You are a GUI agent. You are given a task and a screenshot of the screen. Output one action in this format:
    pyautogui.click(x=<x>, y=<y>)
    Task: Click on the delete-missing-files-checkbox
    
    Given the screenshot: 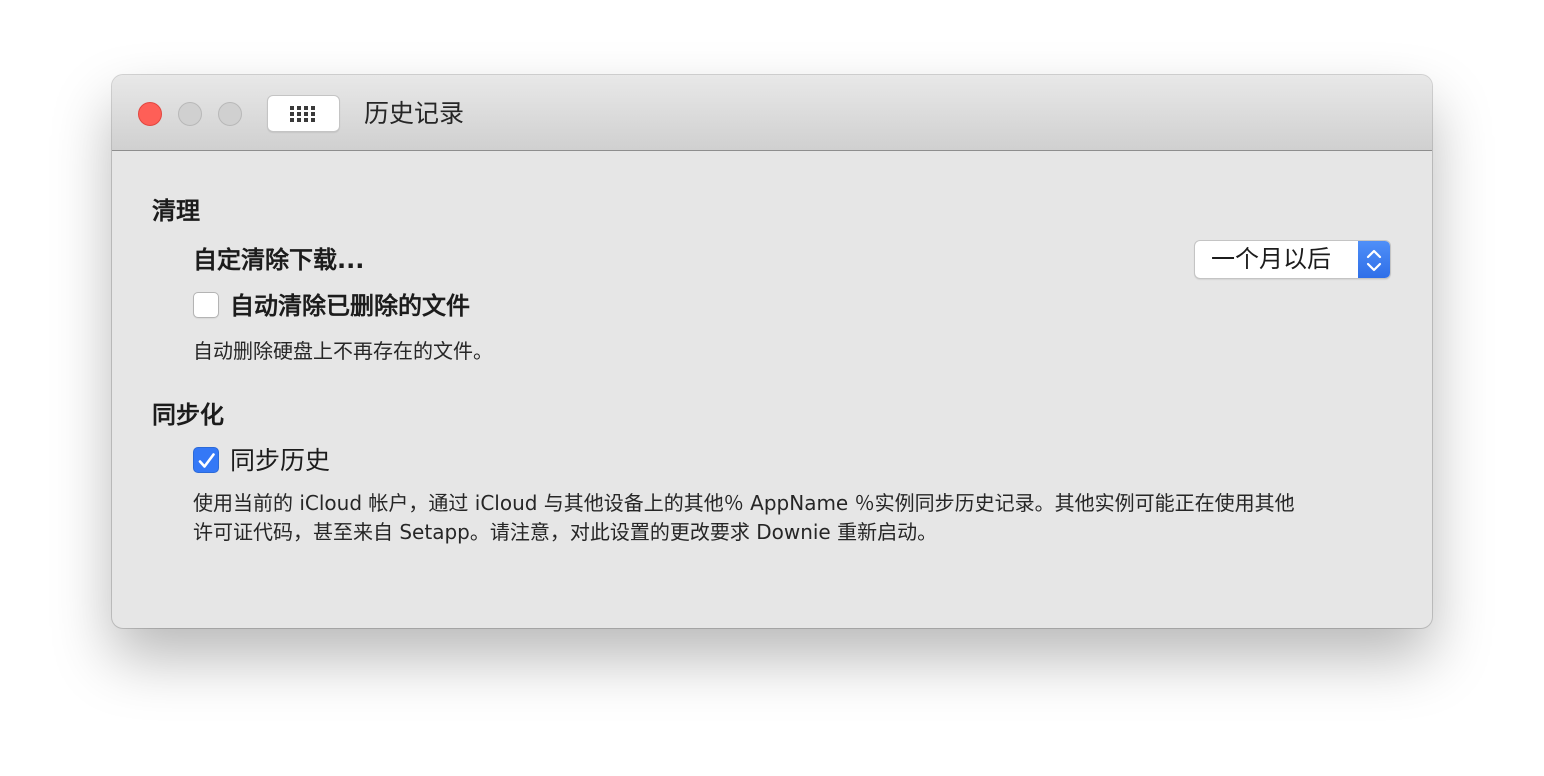 What is the action you would take?
    pyautogui.click(x=206, y=305)
    